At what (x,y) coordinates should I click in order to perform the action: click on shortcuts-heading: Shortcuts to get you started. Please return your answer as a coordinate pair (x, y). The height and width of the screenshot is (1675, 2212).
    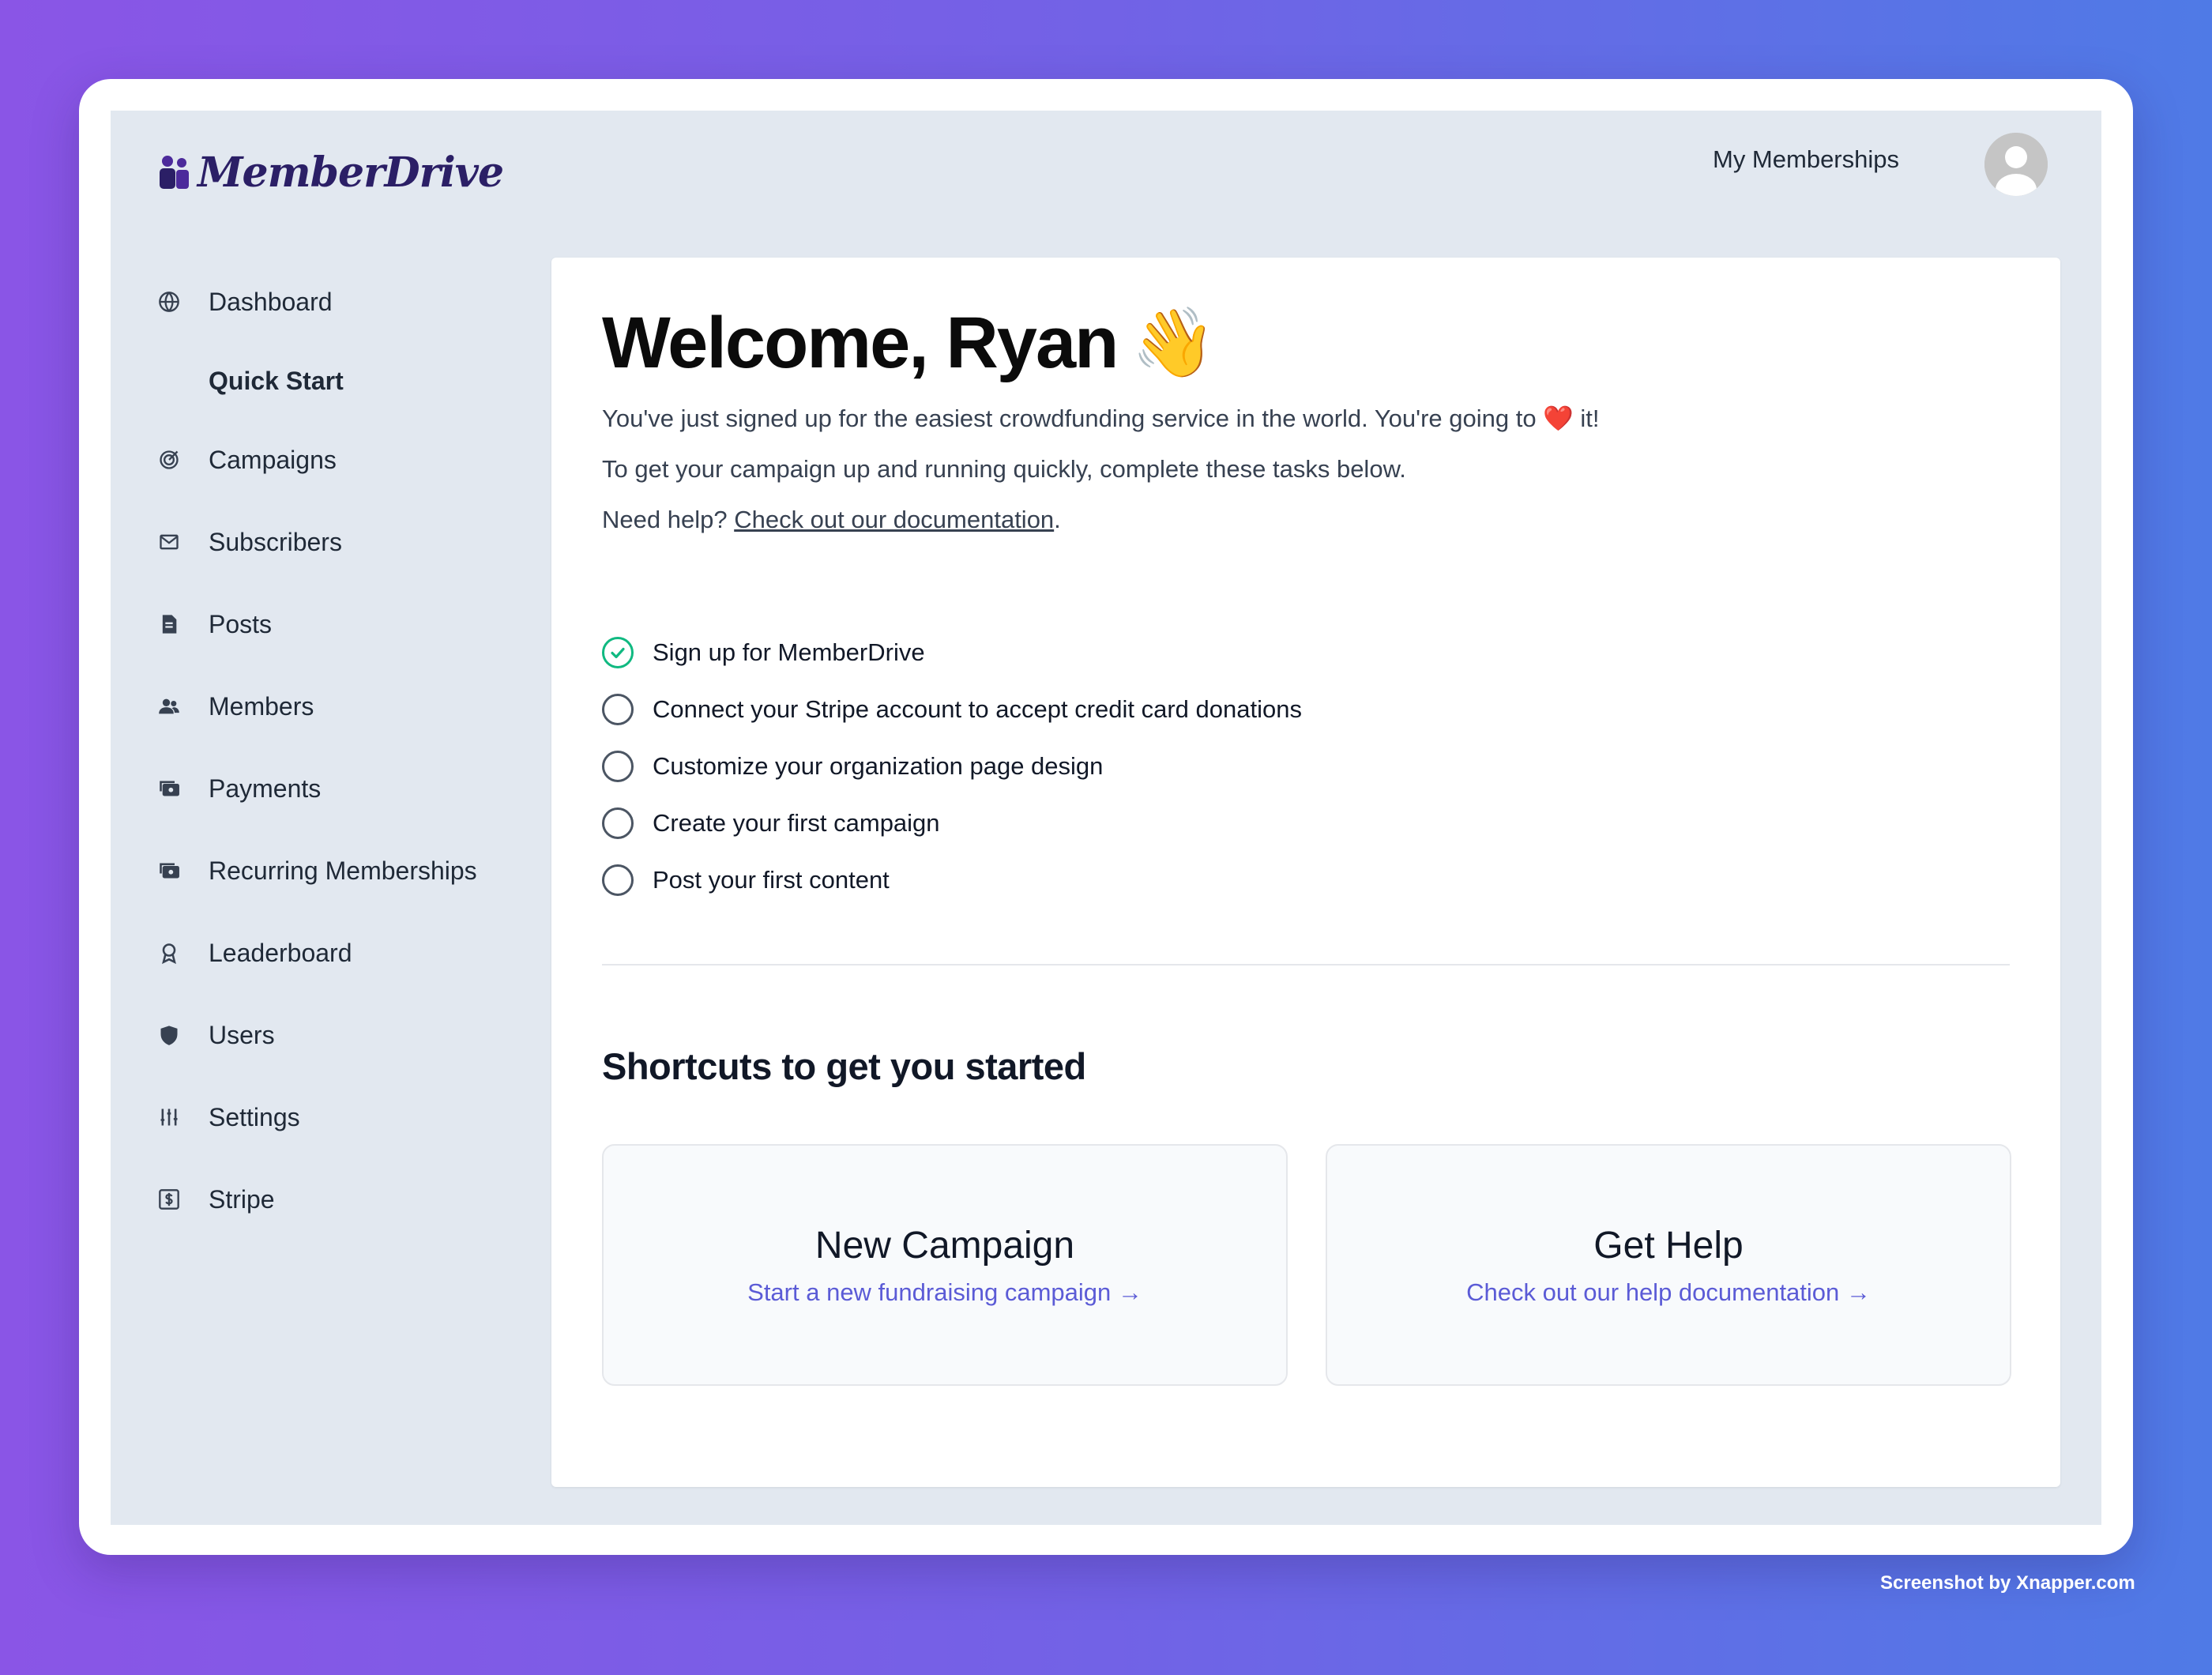
    Looking at the image, I should click on (844, 1066).